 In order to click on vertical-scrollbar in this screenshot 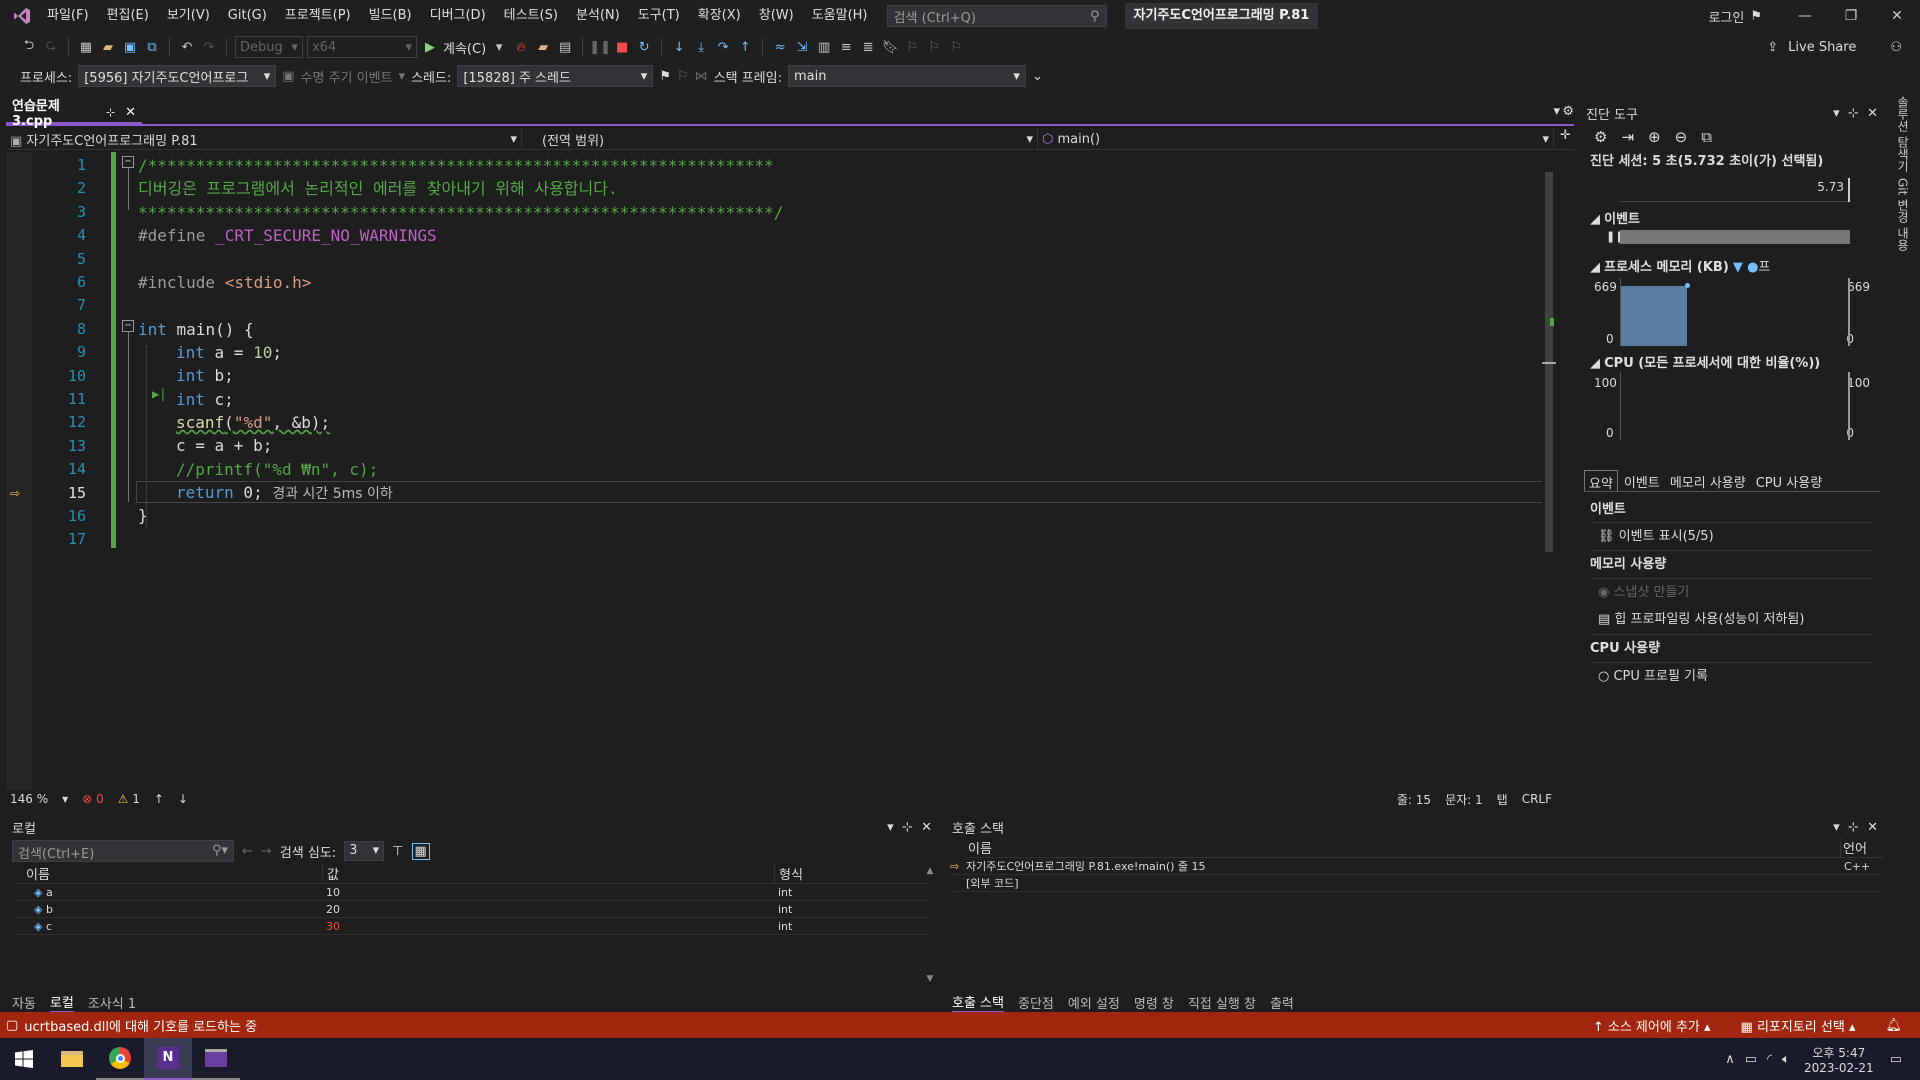, I will do `click(1549, 472)`.